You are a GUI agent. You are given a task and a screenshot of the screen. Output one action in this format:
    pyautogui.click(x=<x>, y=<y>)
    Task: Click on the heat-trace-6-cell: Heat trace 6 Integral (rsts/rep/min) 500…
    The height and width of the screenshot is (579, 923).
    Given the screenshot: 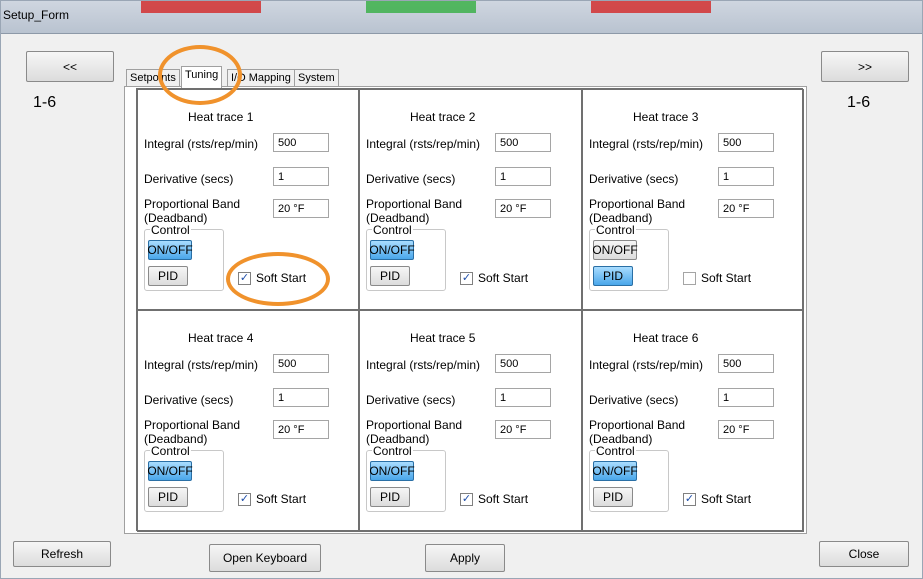 What is the action you would take?
    pyautogui.click(x=693, y=421)
    